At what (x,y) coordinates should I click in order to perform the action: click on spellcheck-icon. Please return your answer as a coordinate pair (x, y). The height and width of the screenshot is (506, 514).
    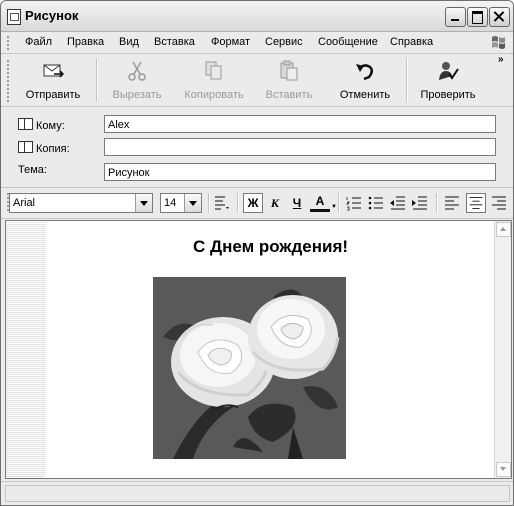
    Looking at the image, I should click on (449, 71).